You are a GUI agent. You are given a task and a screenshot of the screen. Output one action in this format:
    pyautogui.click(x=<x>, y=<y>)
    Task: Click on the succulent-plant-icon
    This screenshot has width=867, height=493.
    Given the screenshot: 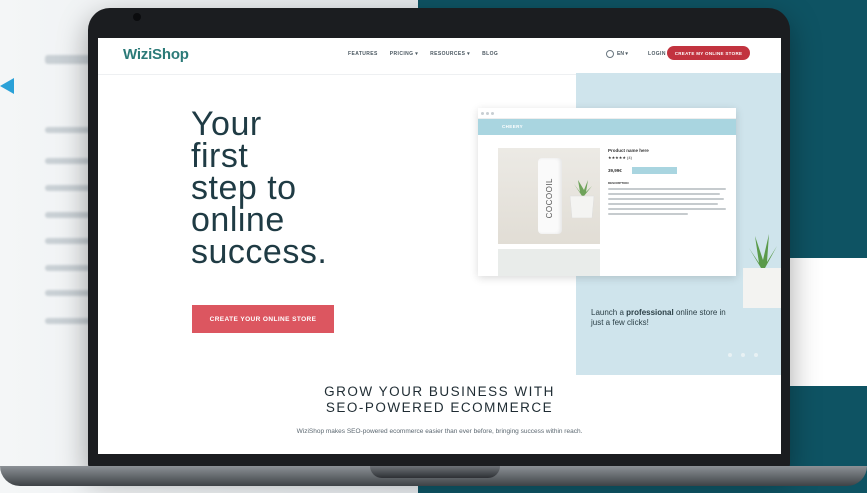 What is the action you would take?
    pyautogui.click(x=762, y=271)
    